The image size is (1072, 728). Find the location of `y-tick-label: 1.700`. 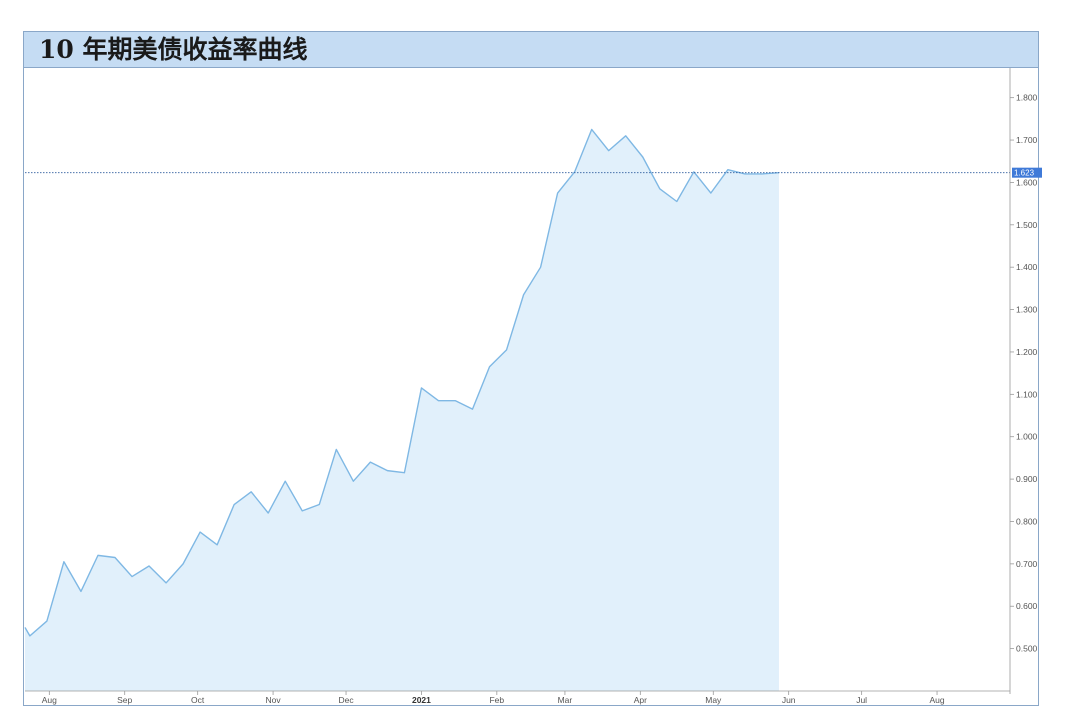

y-tick-label: 1.700 is located at coordinates (1027, 140).